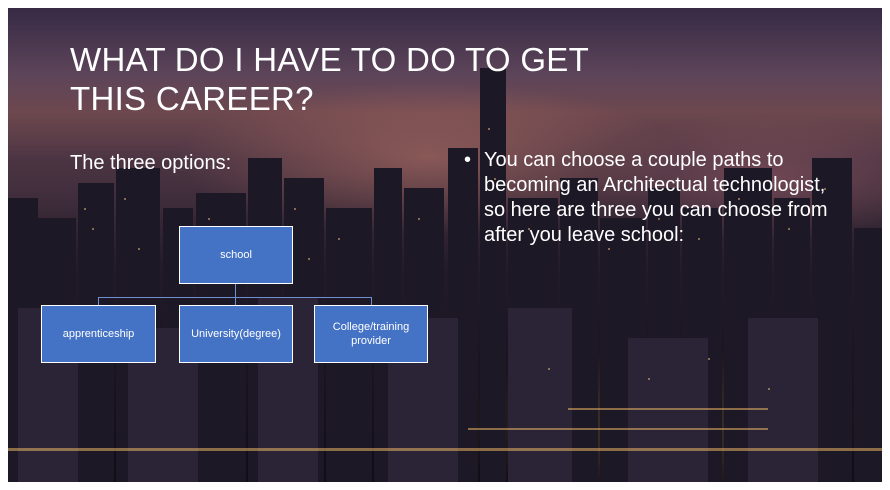 The image size is (890, 490). Describe the element at coordinates (236, 255) in the screenshot. I see `org-box-school: school` at that location.